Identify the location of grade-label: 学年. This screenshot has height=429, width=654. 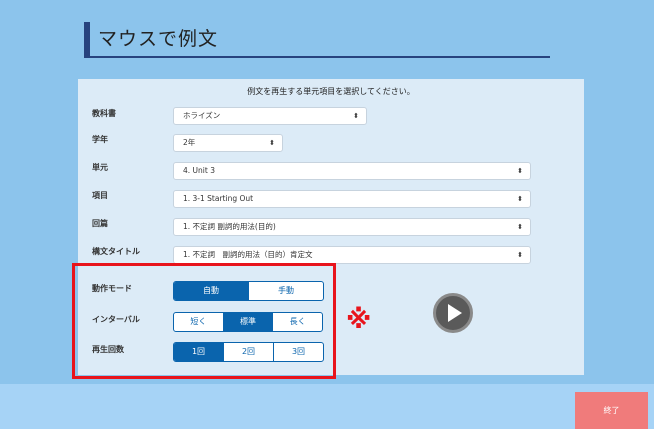
(100, 139).